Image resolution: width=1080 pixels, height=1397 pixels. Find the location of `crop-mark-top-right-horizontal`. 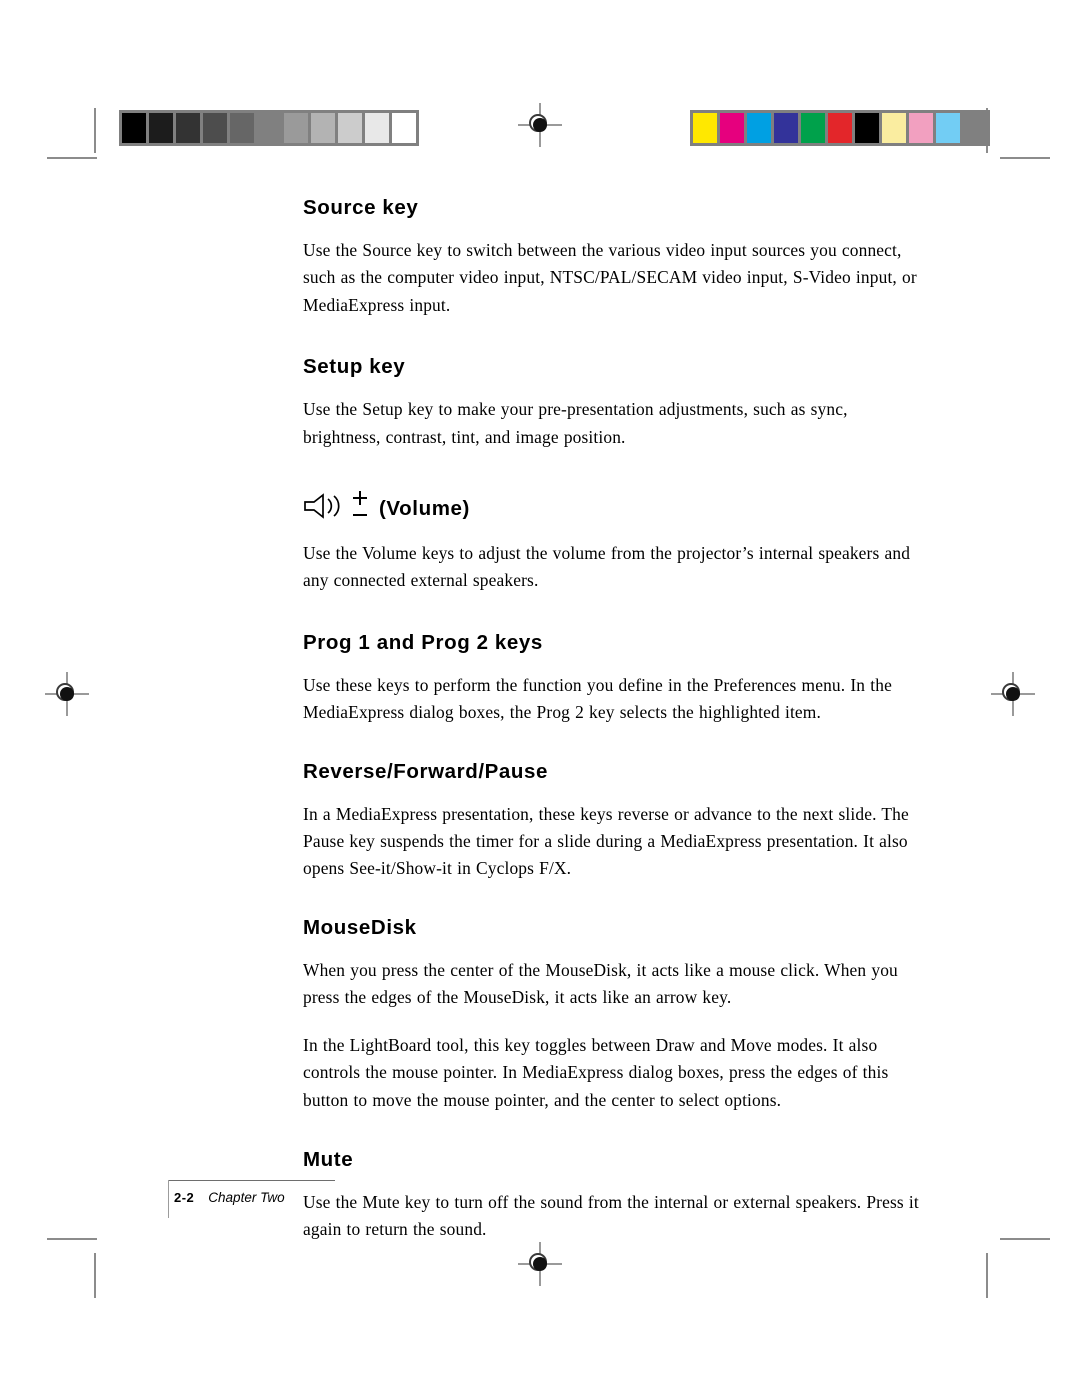

crop-mark-top-right-horizontal is located at coordinates (1025, 158).